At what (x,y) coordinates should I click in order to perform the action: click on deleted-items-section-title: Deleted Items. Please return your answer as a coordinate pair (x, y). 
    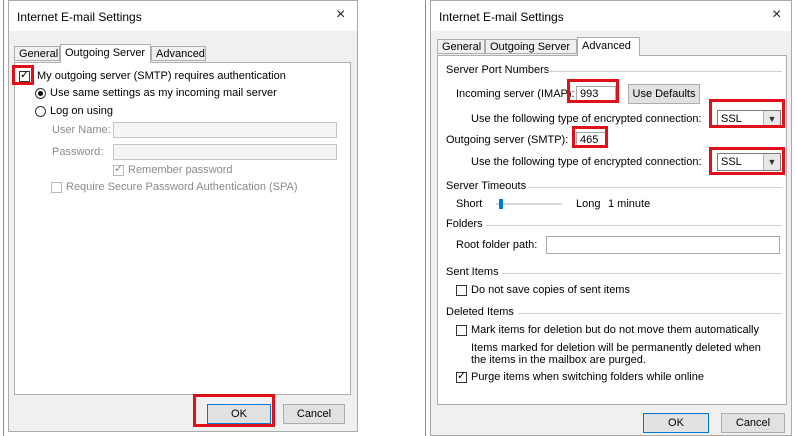
    Looking at the image, I should click on (480, 312).